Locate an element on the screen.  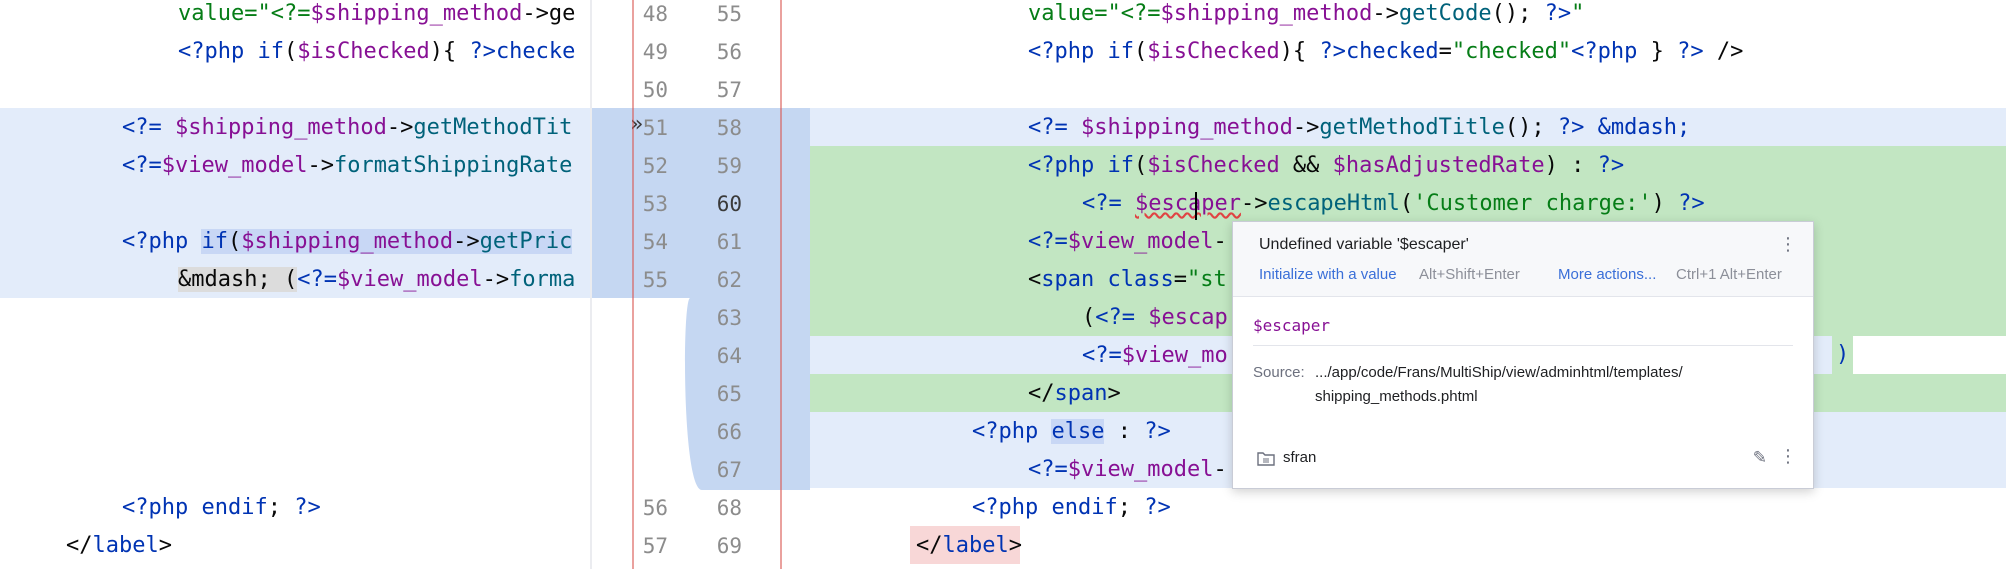
right-line-number: 62 is located at coordinates (729, 280).